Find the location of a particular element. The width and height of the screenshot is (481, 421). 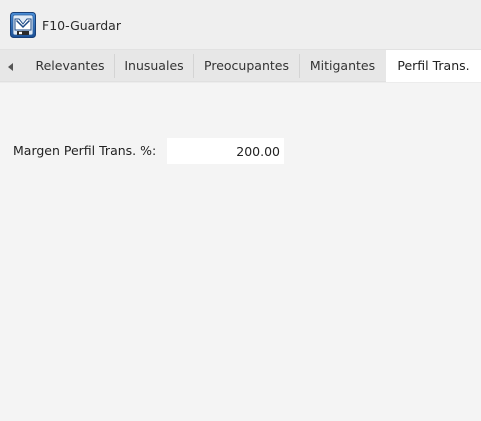

tab-label: Inusuales is located at coordinates (154, 65).